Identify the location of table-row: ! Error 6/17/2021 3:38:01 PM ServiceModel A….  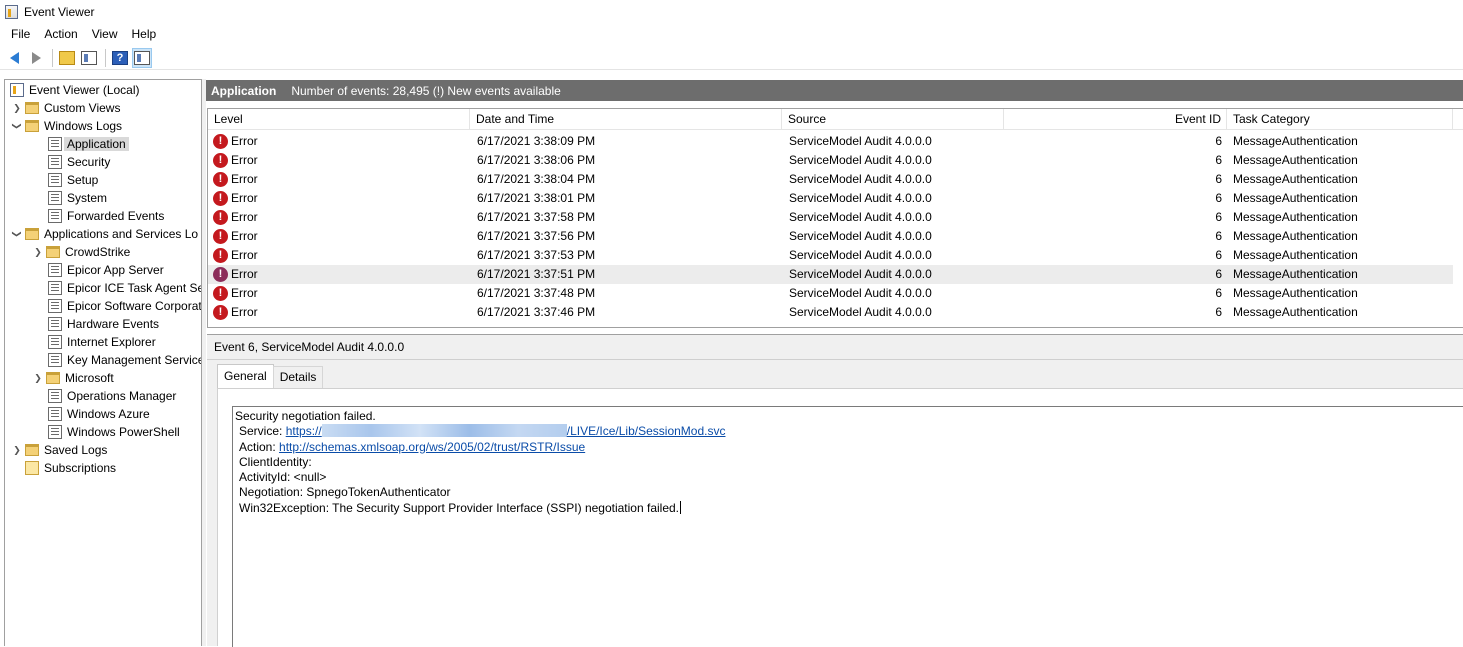
(830, 198).